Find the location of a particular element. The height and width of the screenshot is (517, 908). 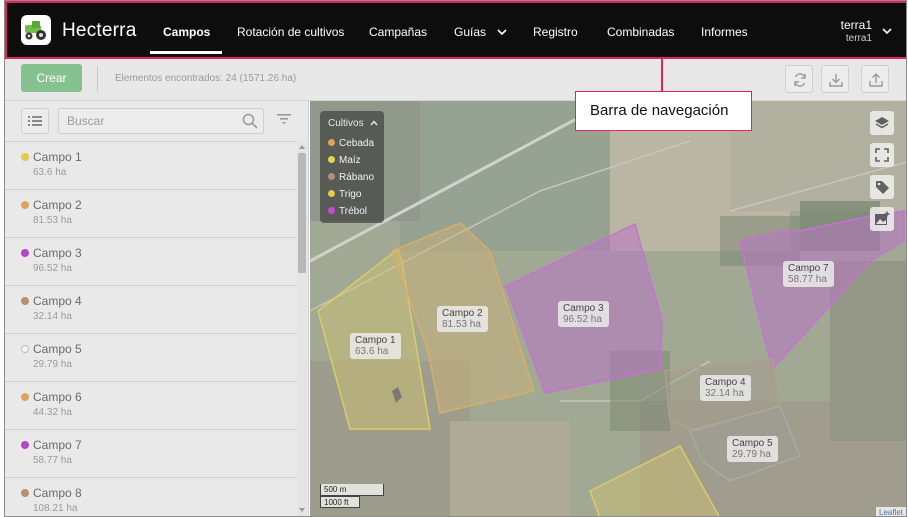

map-field-label: Campo 7 58.77 ha is located at coordinates (808, 274).